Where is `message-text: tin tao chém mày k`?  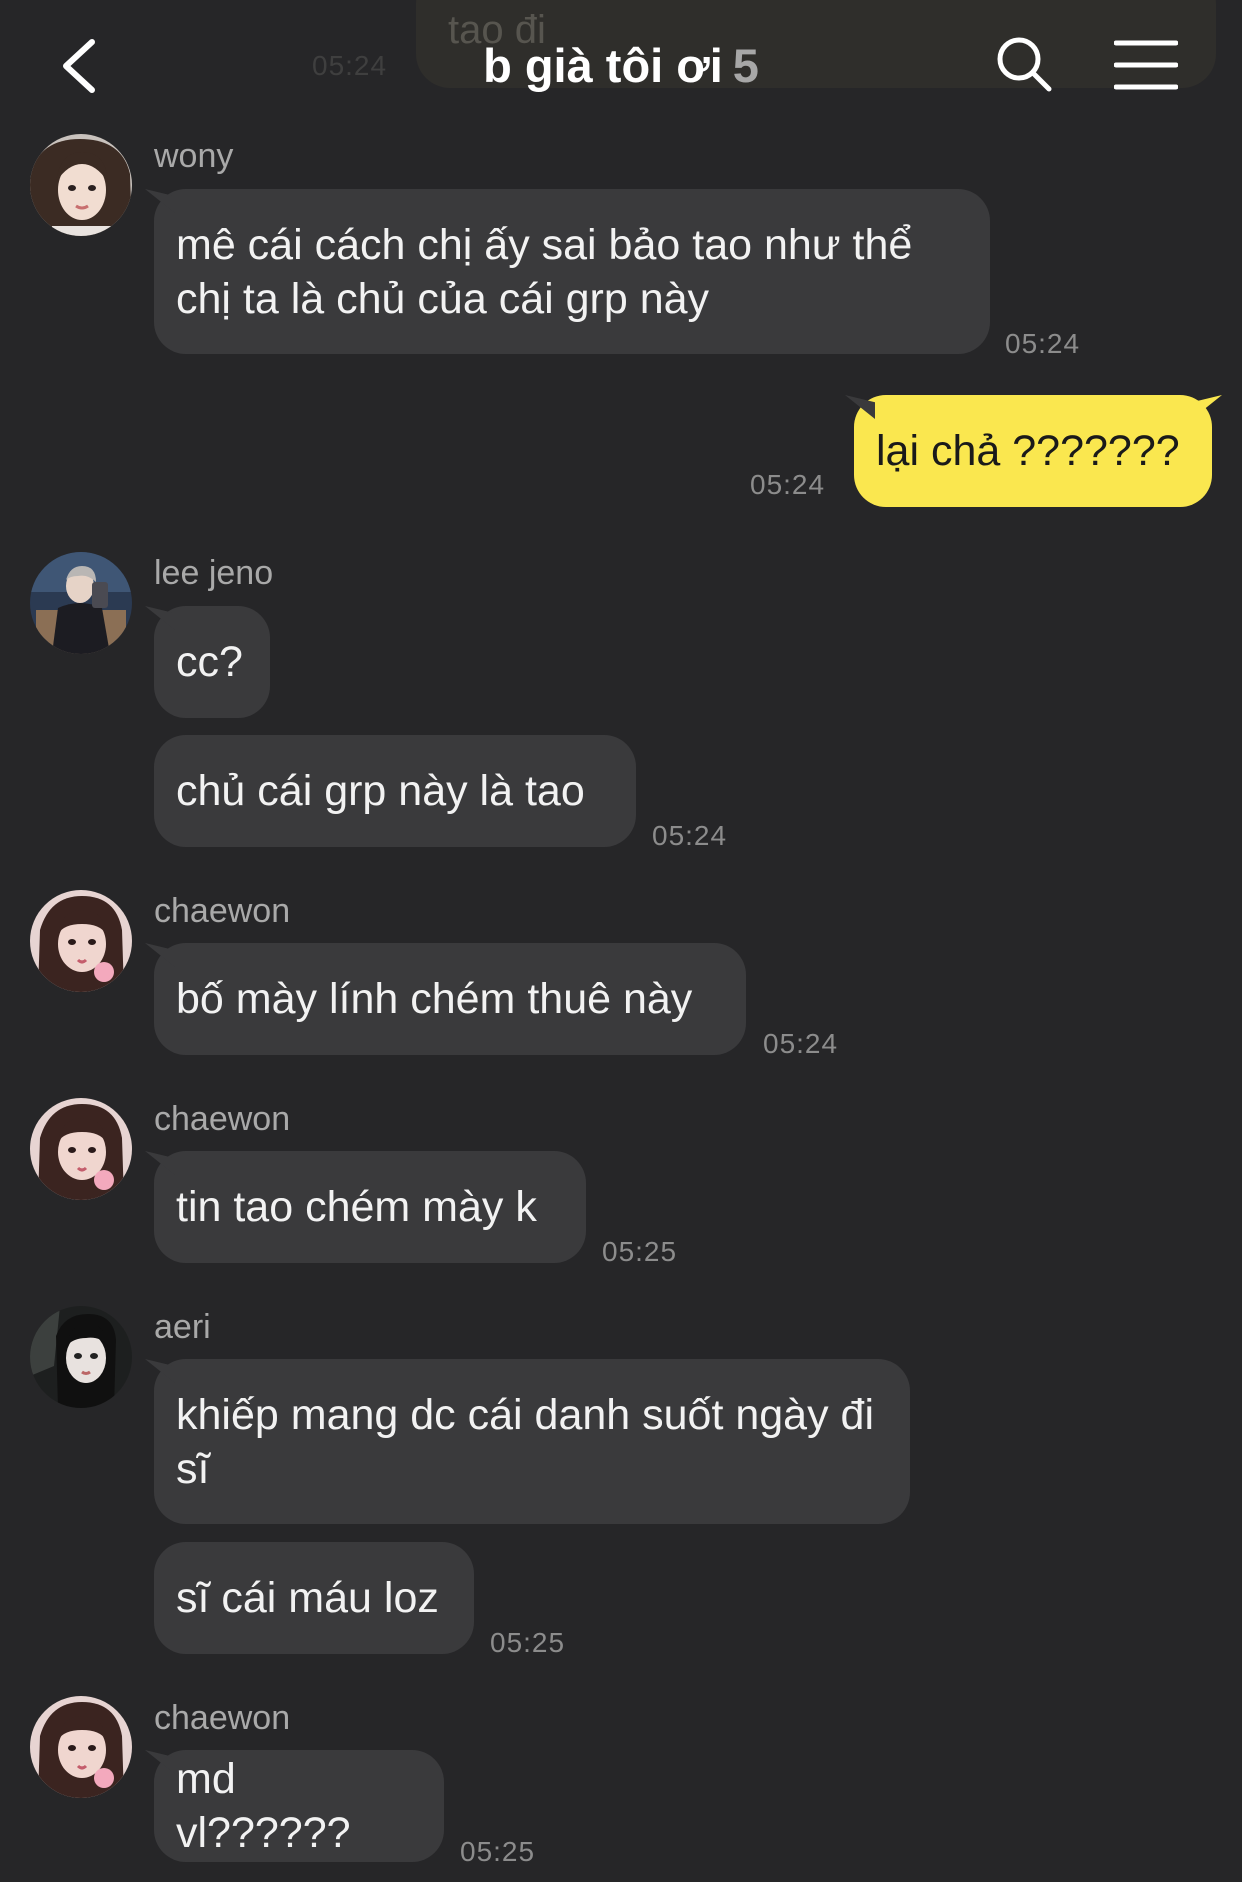 message-text: tin tao chém mày k is located at coordinates (356, 1207).